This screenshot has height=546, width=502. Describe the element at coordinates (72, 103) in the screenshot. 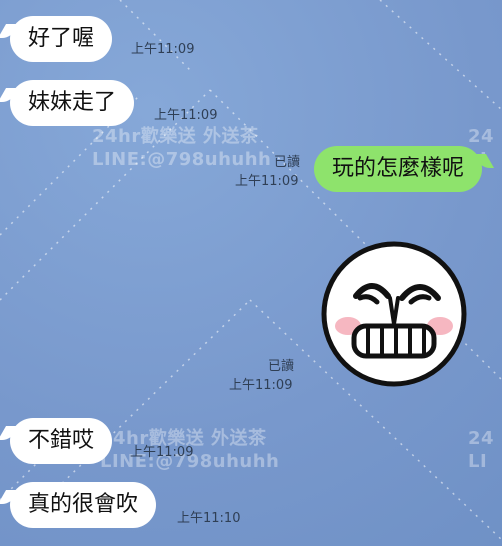

I see `incoming-message-bubble: 妹妹走了` at that location.